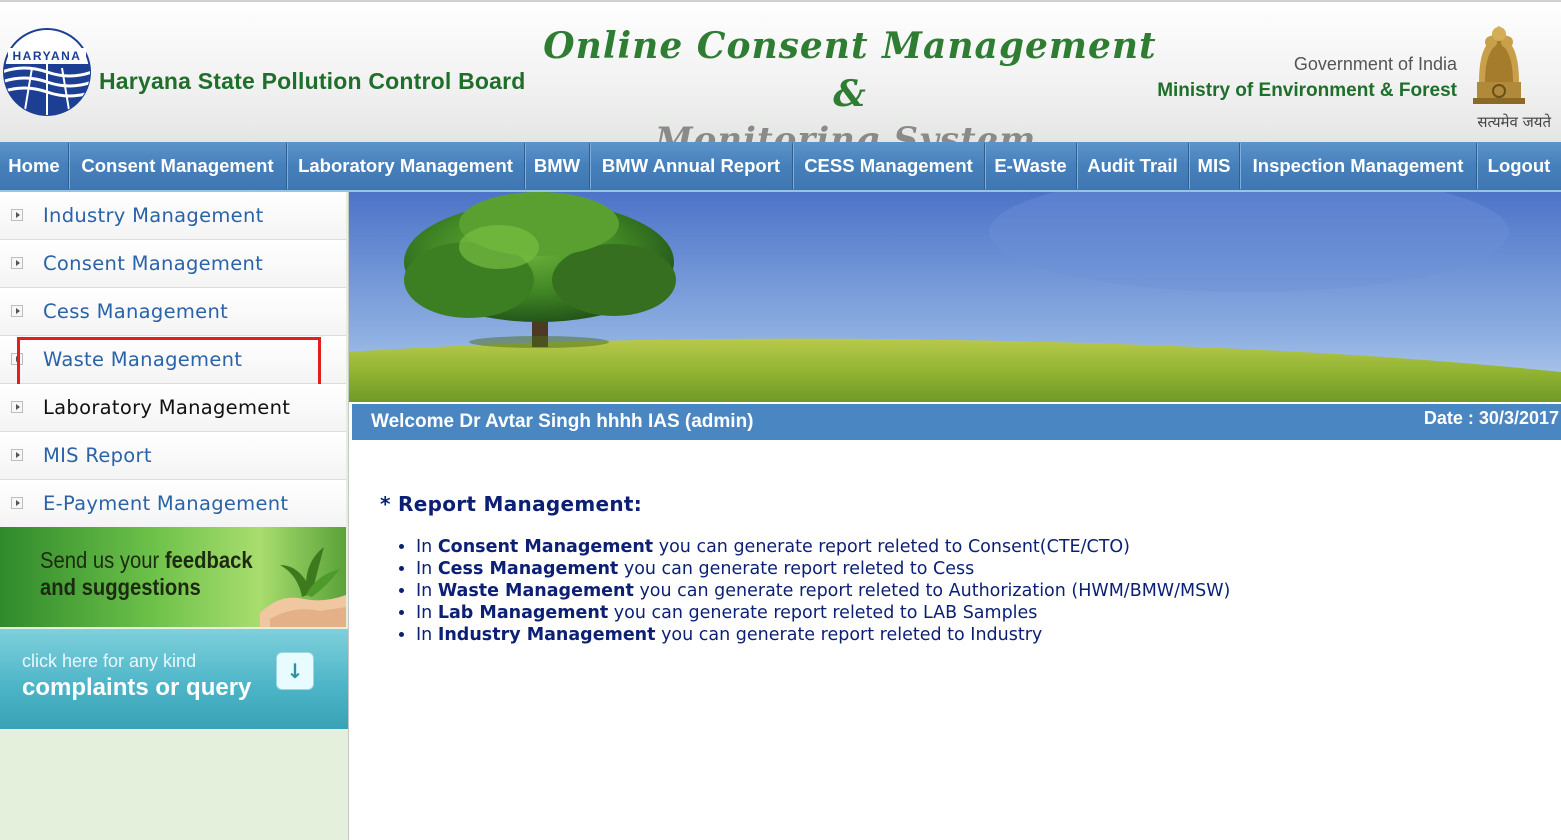  Describe the element at coordinates (406, 166) in the screenshot. I see `nav-laboratory-management: Laboratory Management` at that location.